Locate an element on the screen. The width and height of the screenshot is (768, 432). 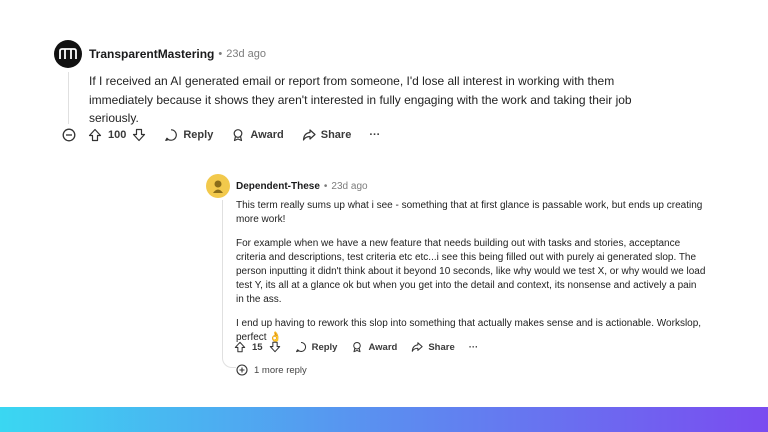
comment-actions: 100 Reply Award Share ··· is located at coordinates (230, 135).